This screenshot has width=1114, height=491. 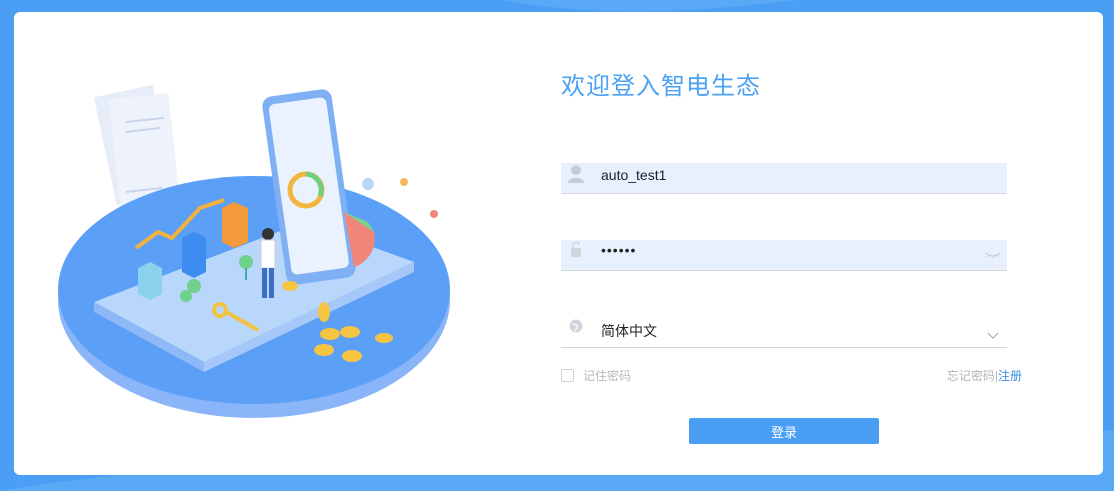 What do you see at coordinates (576, 249) in the screenshot?
I see `lock-icon` at bounding box center [576, 249].